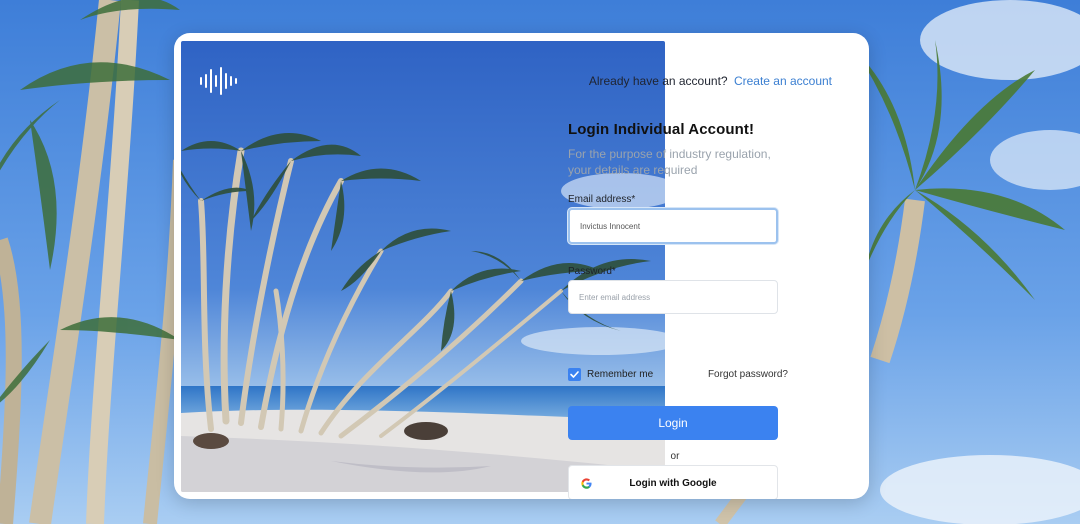 Image resolution: width=1080 pixels, height=524 pixels. Describe the element at coordinates (592, 271) in the screenshot. I see `password-label: Password*` at that location.